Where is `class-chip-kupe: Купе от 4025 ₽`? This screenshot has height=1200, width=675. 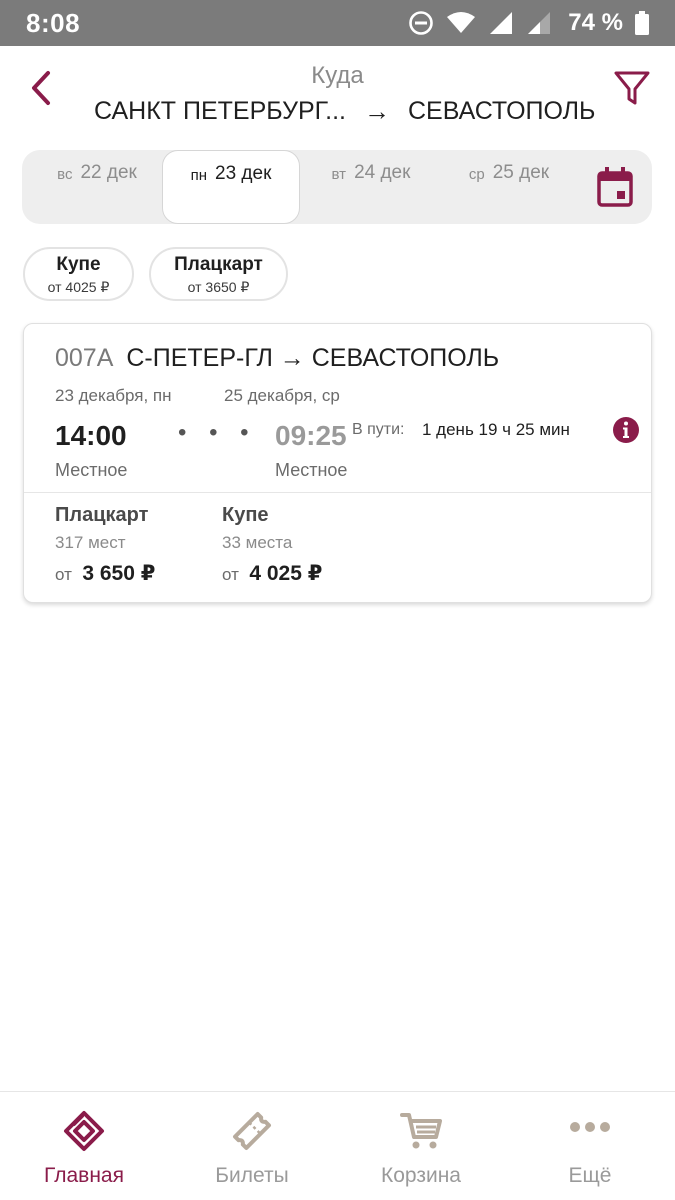
class-chip-kupe: Купе от 4025 ₽ is located at coordinates (78, 274).